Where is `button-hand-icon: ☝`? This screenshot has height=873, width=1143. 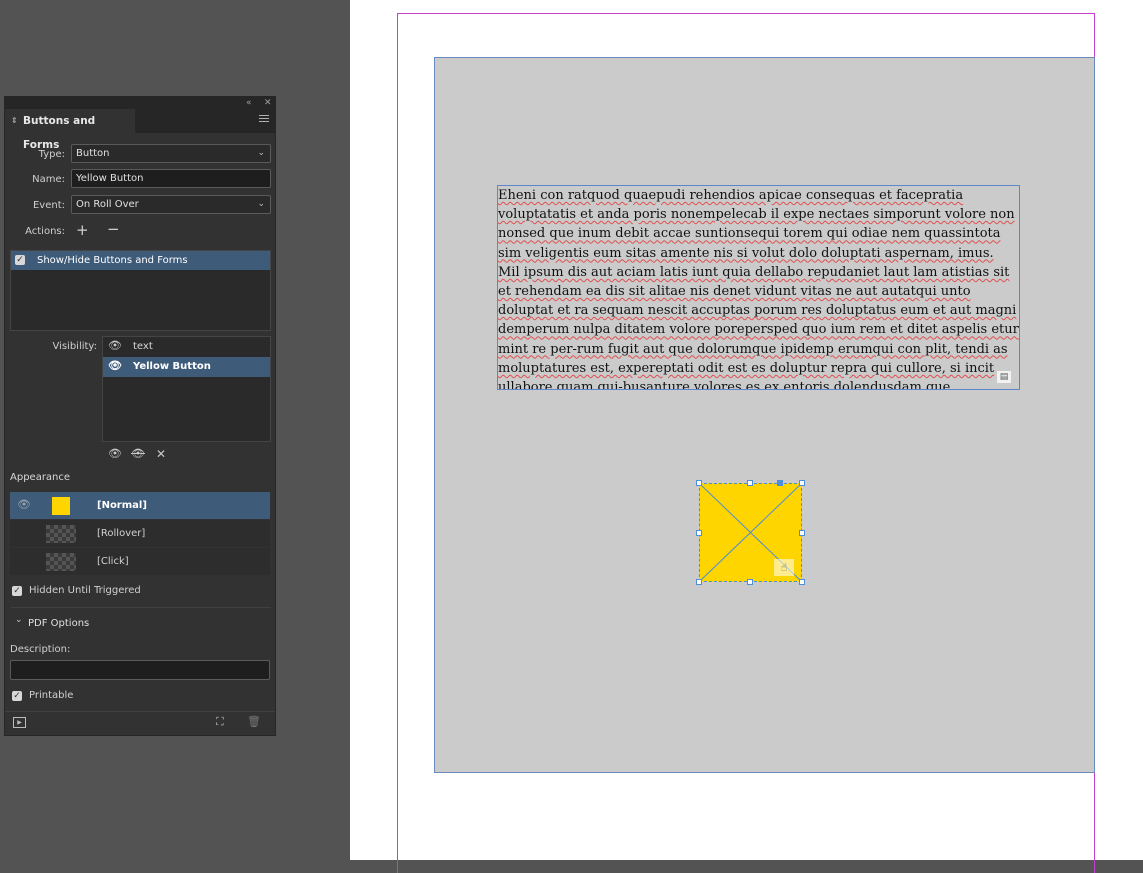
button-hand-icon: ☝ is located at coordinates (784, 567).